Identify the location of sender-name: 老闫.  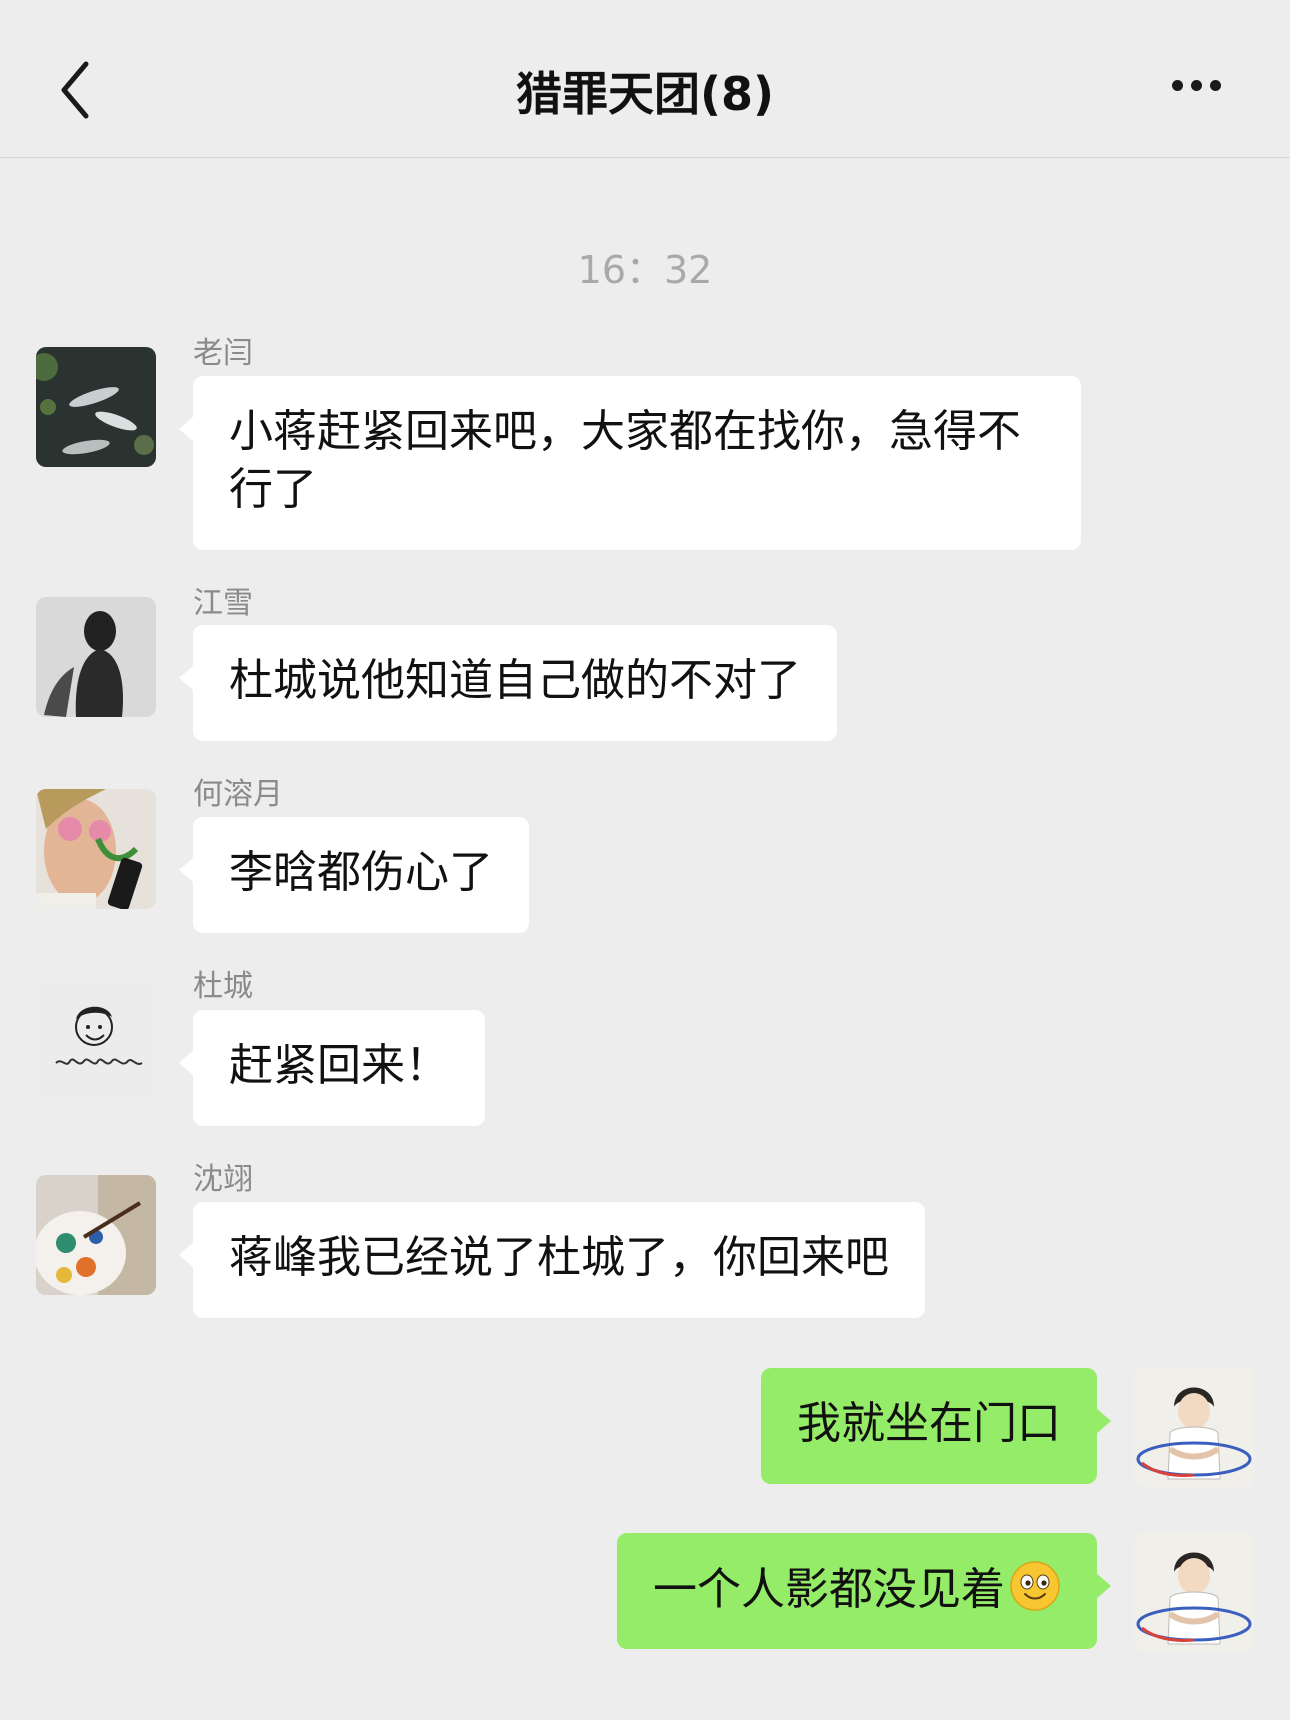
(223, 353).